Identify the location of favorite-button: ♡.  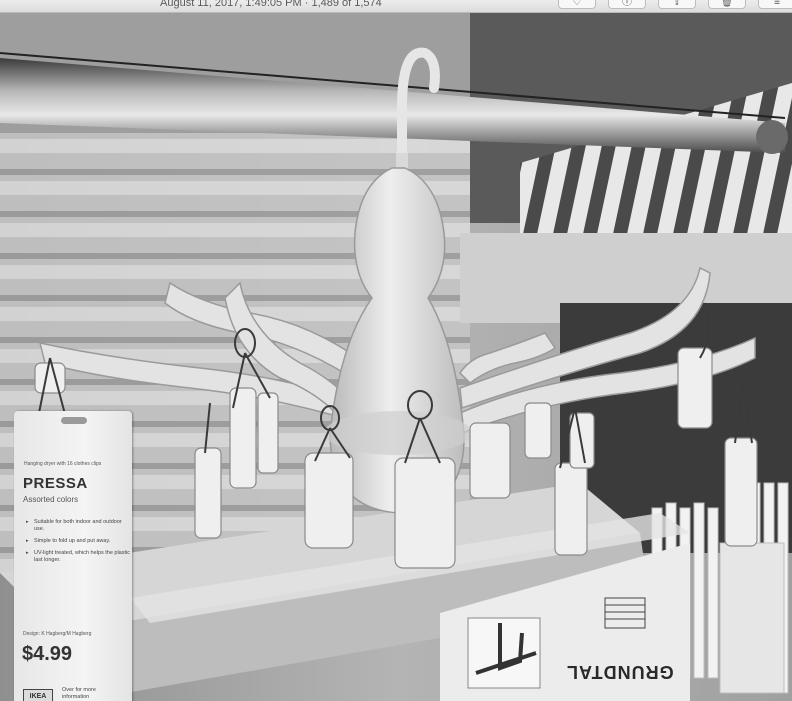
(577, 4).